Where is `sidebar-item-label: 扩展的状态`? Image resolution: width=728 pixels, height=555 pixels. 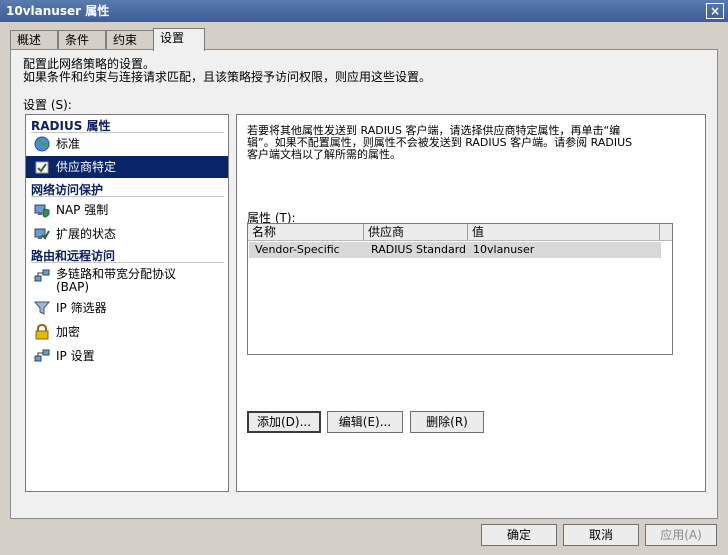
sidebar-item-label: 扩展的状态 is located at coordinates (86, 234).